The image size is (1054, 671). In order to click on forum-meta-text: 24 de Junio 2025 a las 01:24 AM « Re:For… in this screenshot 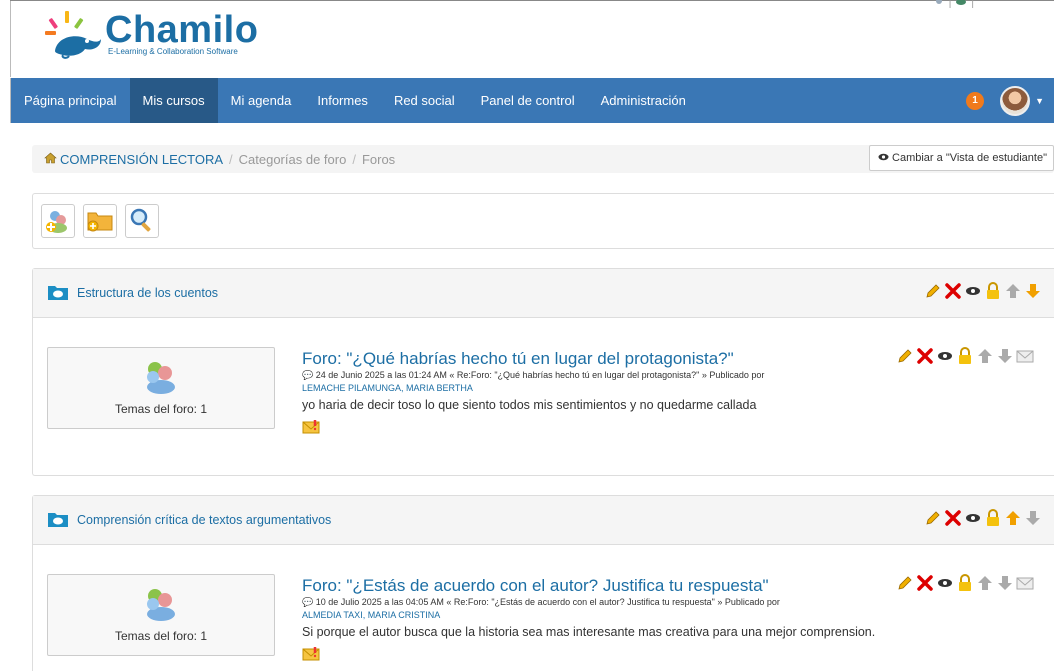, I will do `click(540, 375)`.